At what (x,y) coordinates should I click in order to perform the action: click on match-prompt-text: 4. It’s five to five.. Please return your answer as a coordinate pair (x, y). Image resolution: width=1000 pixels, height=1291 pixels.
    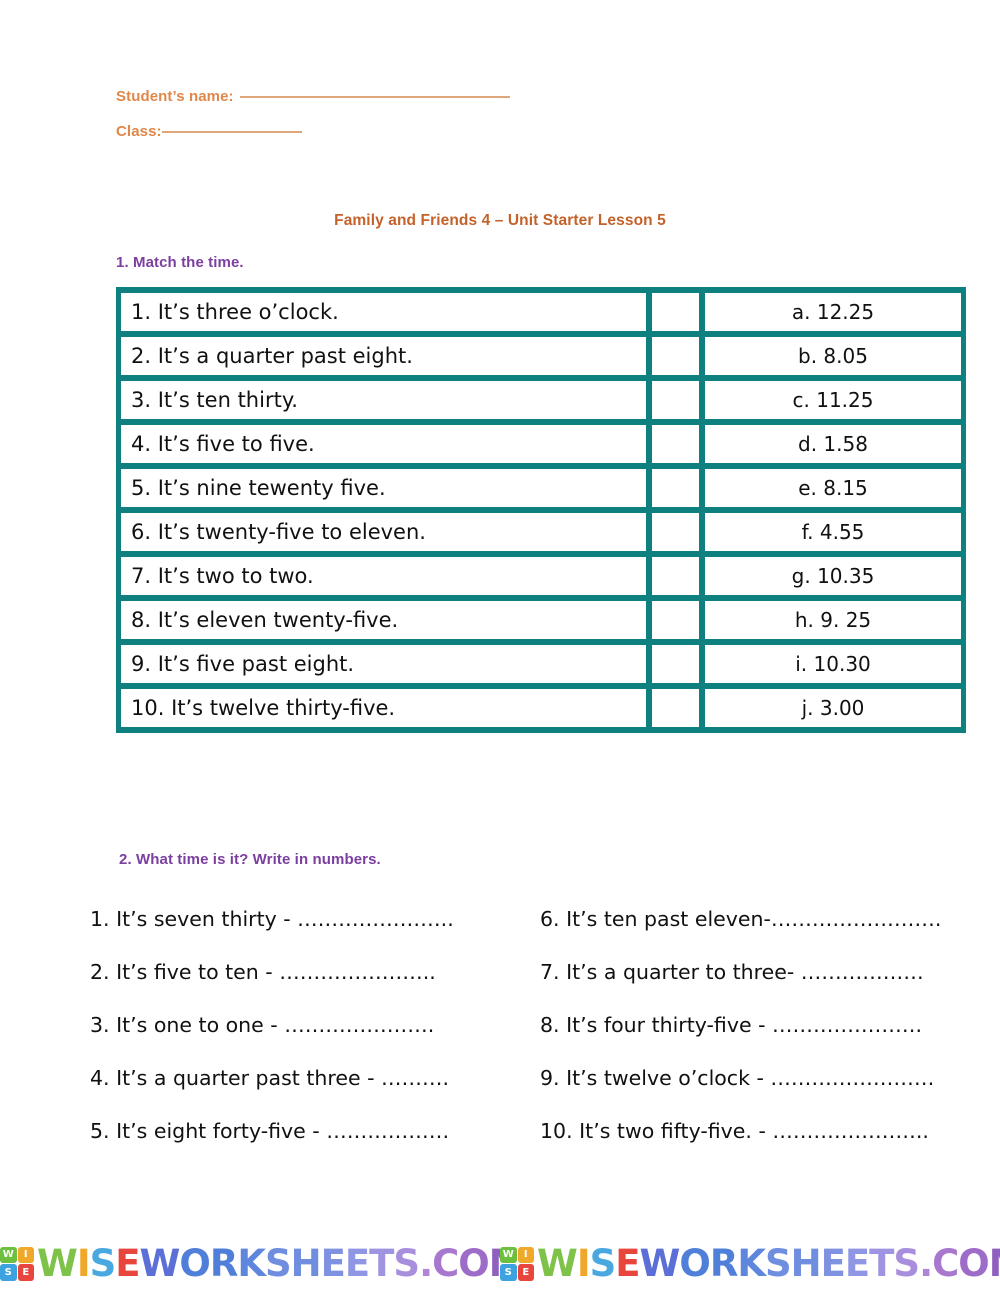
    Looking at the image, I should click on (223, 443).